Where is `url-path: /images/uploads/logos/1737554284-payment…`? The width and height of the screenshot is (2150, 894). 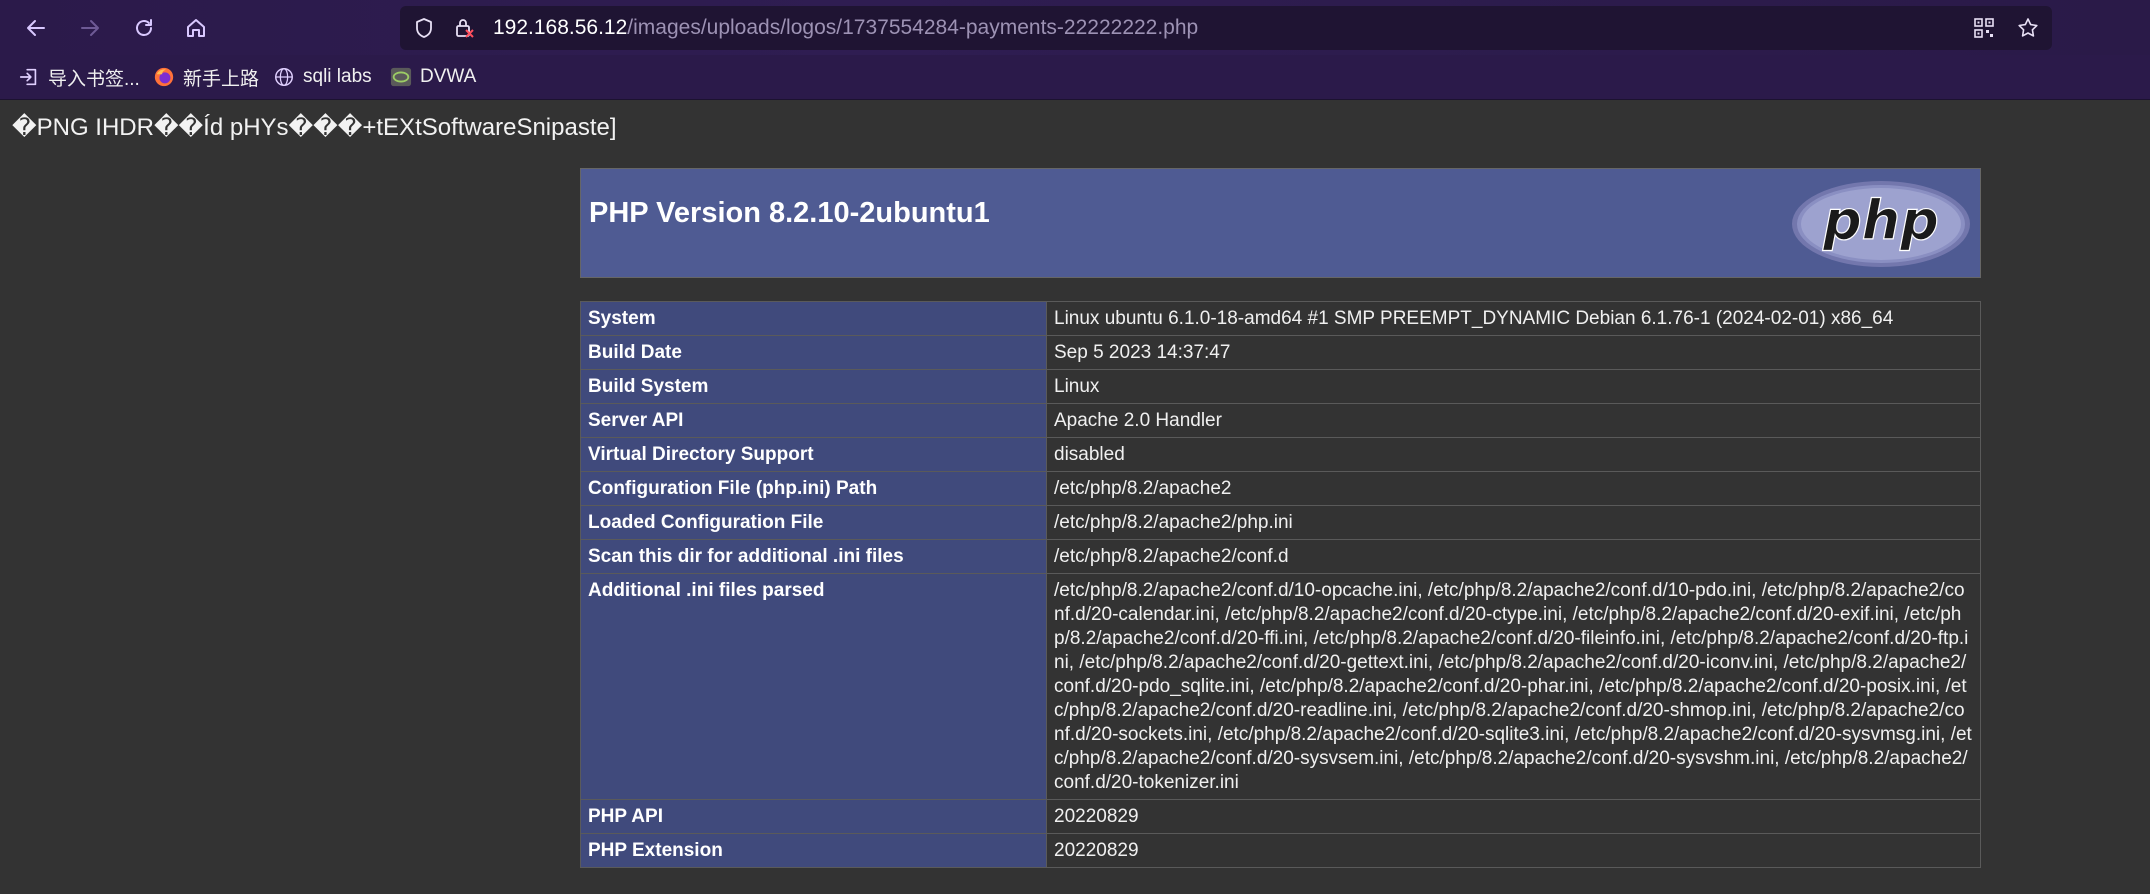
url-path: /images/uploads/logos/1737554284-payment… is located at coordinates (913, 27).